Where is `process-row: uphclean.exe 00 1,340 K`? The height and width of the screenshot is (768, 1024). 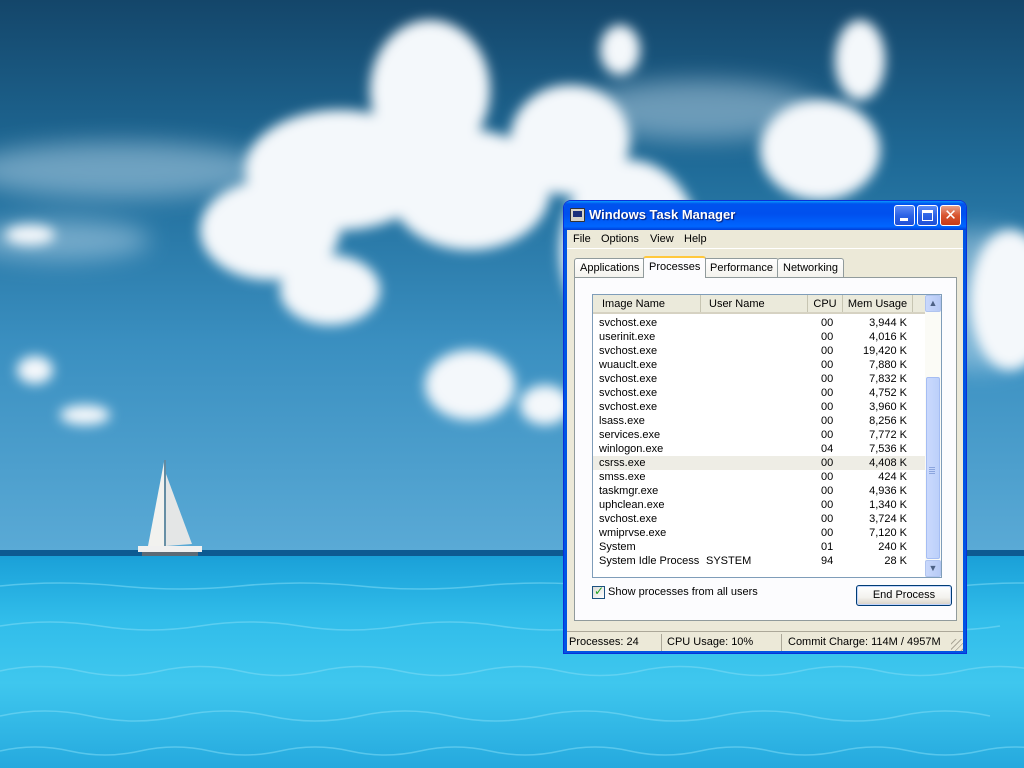 process-row: uphclean.exe 00 1,340 K is located at coordinates (759, 505).